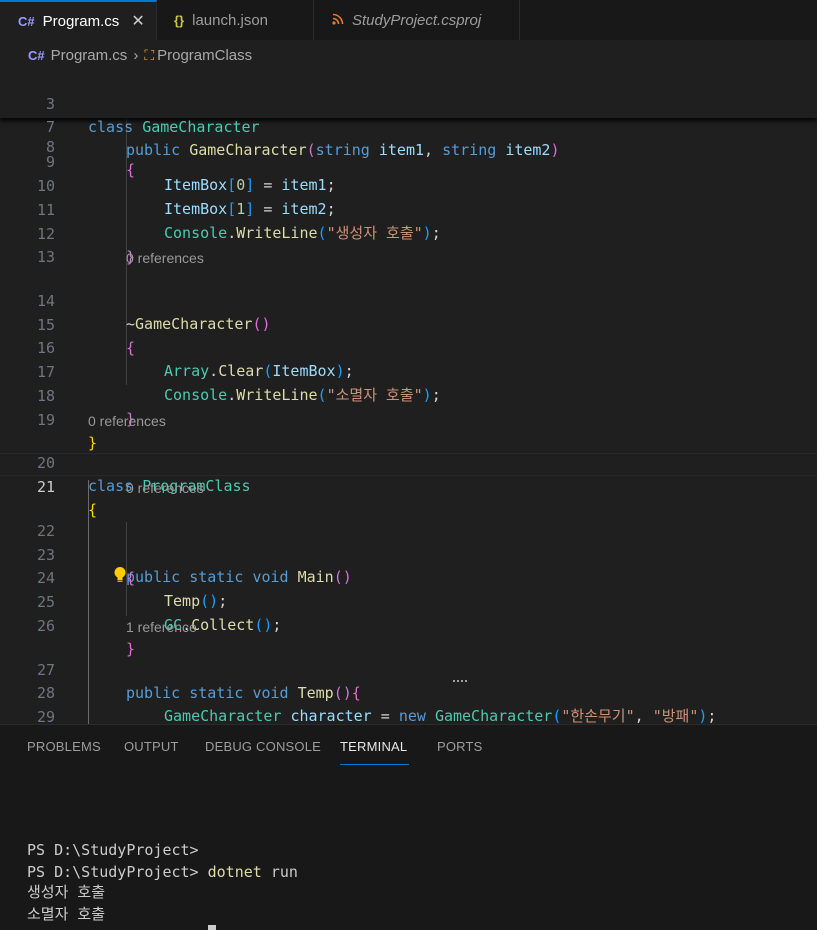  What do you see at coordinates (408, 347) in the screenshot?
I see `code-line: 16 Array.Clear(ItemBox);` at bounding box center [408, 347].